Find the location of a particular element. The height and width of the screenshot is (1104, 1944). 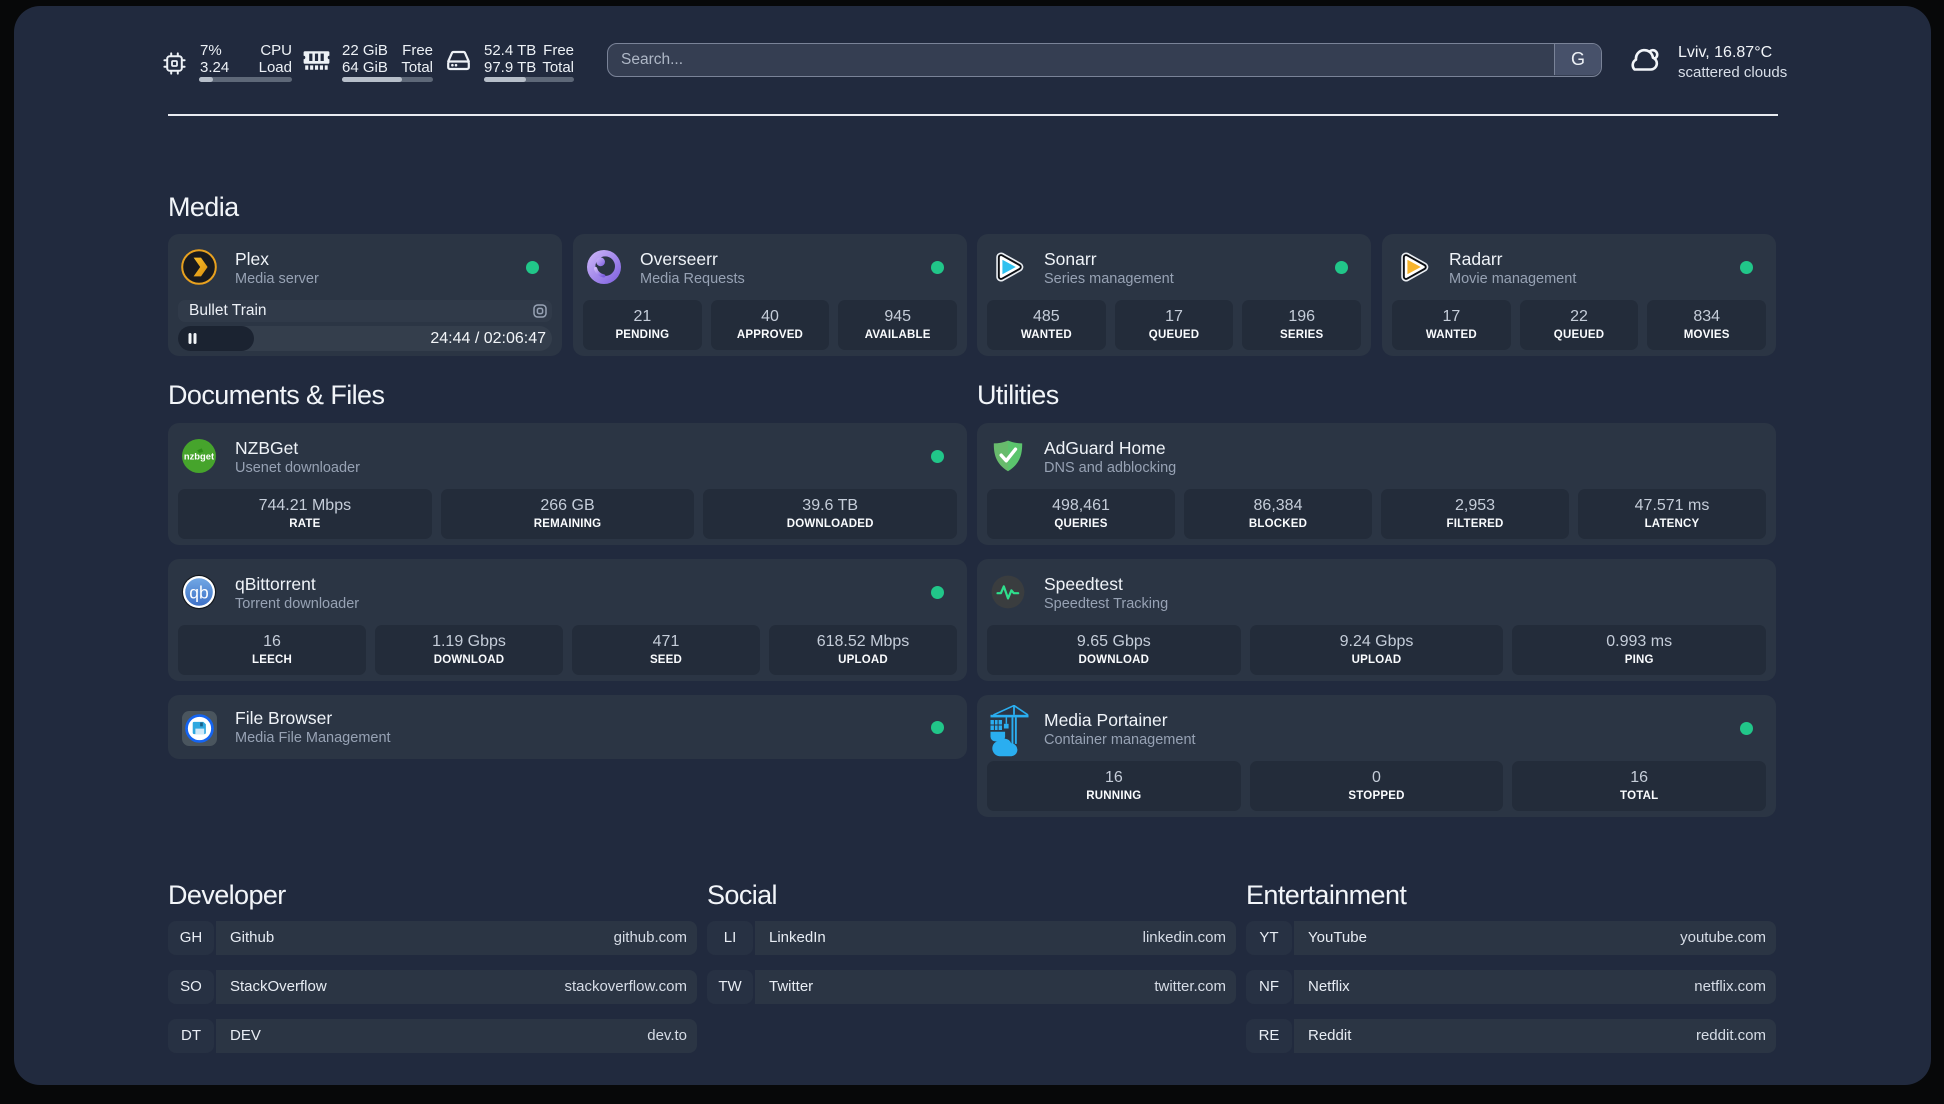

svg-text: qb is located at coordinates (198, 592).